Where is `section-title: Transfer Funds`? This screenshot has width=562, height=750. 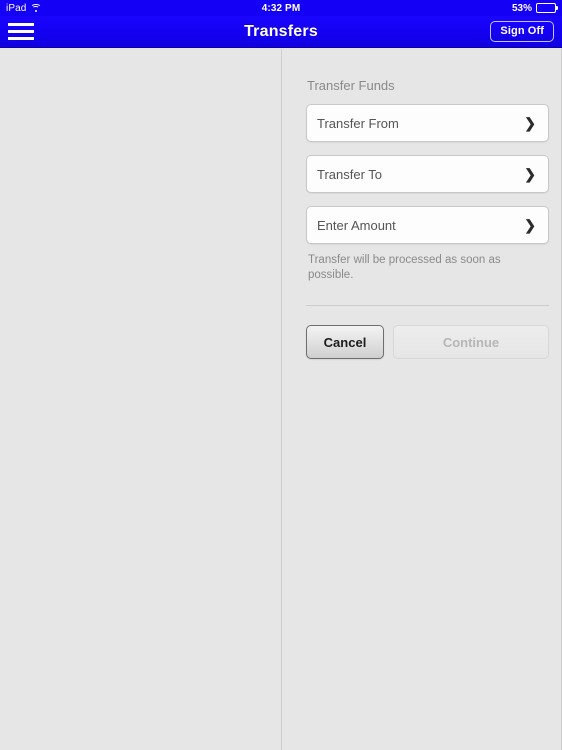
section-title: Transfer Funds is located at coordinates (351, 85).